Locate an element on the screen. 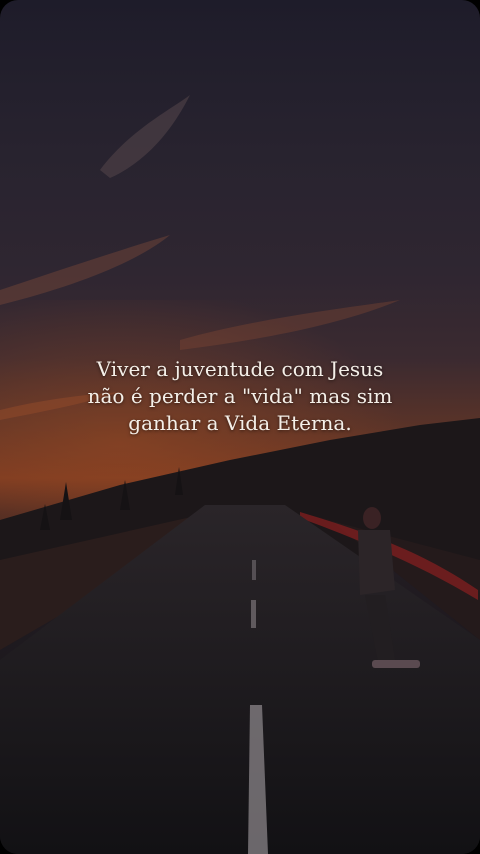 The image size is (480, 854). quote-line: ganhar a Vida Eterna. is located at coordinates (240, 423).